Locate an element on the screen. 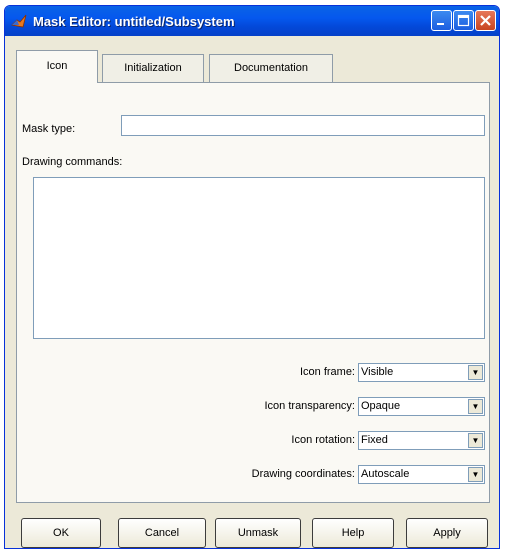 The image size is (506, 554). tab-initialization: Initialization is located at coordinates (153, 68).